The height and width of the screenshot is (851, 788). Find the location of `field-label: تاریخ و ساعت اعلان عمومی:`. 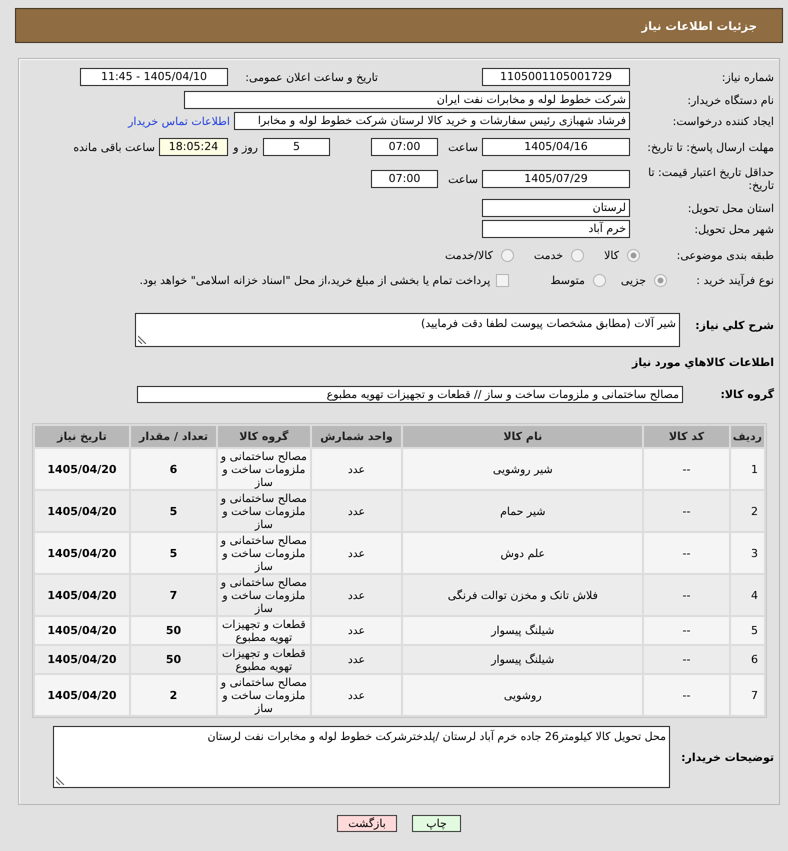

field-label: تاریخ و ساعت اعلان عمومی: is located at coordinates (311, 77).